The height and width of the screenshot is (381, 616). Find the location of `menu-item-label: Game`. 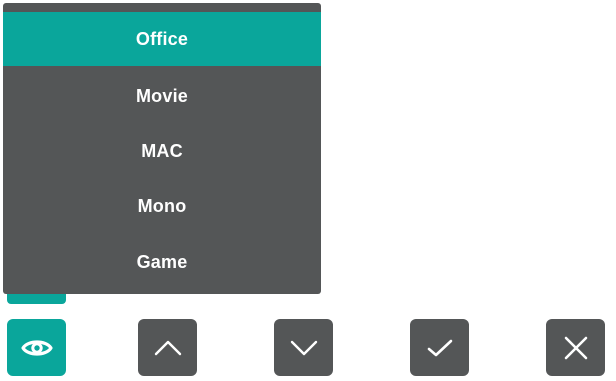

menu-item-label: Game is located at coordinates (162, 261).